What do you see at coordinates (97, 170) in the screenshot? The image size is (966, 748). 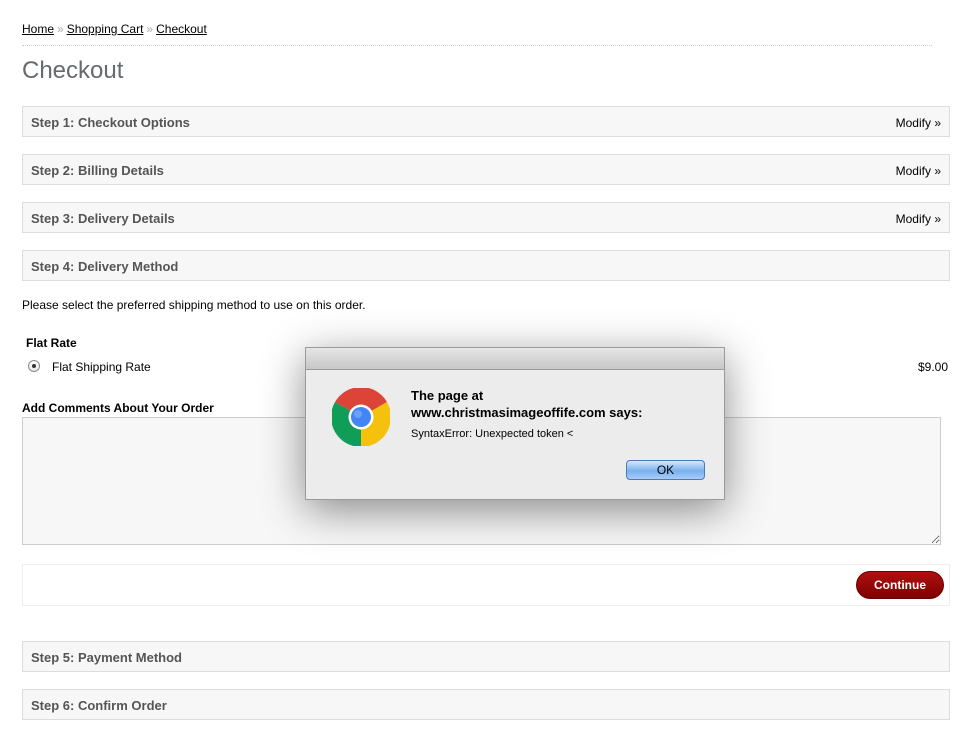 I see `step-title: Step 2: Billing Details` at bounding box center [97, 170].